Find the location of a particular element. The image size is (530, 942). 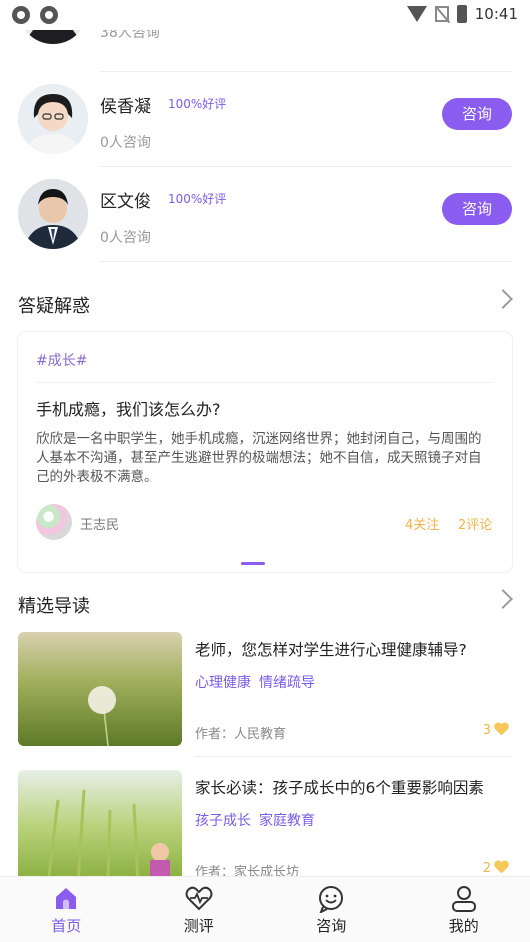

article-title: 家长必读：孩子成长中的6个重要影响因素 is located at coordinates (353, 787).